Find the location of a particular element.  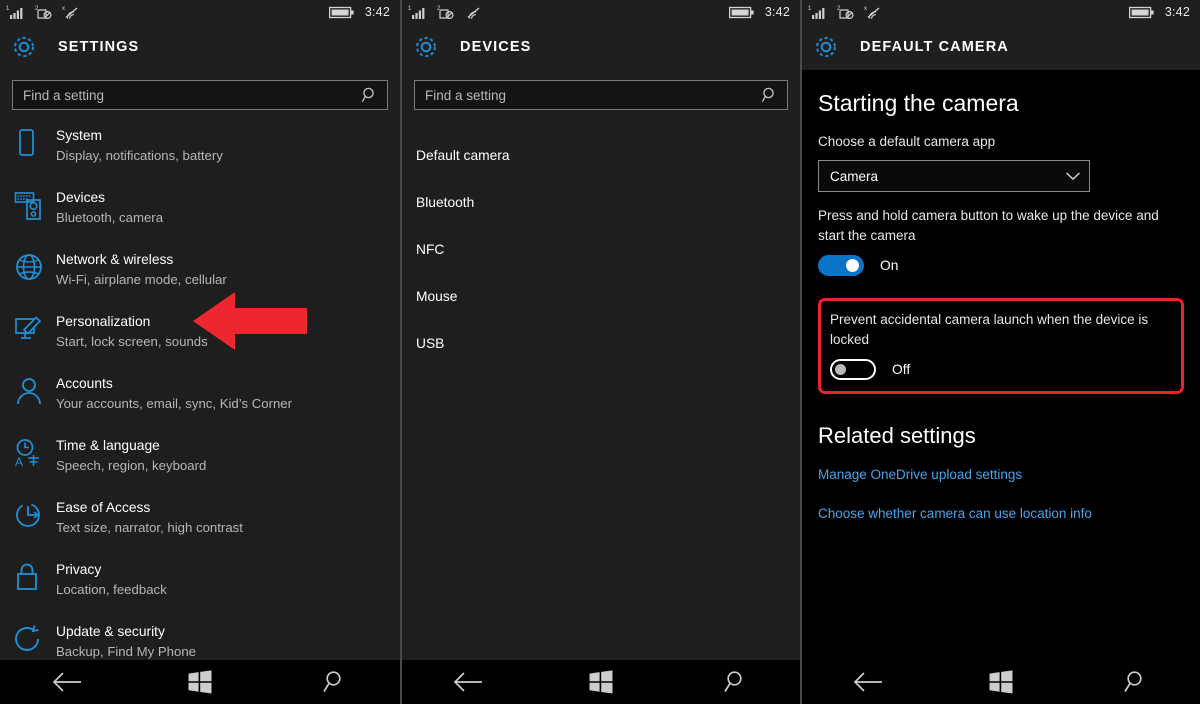

devices-item-default-camera: Default camera is located at coordinates (601, 155).